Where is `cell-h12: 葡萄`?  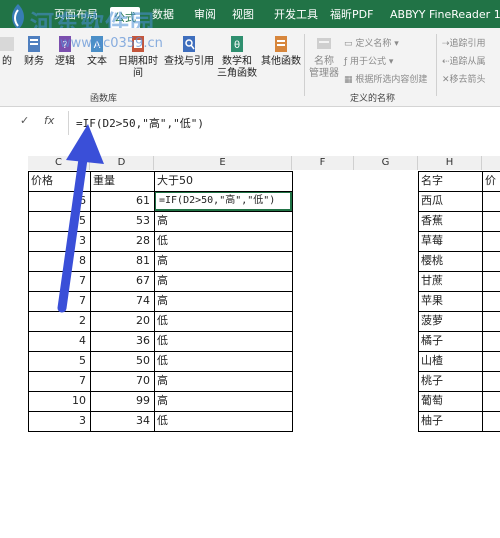
cell-h12: 葡萄 is located at coordinates (450, 401).